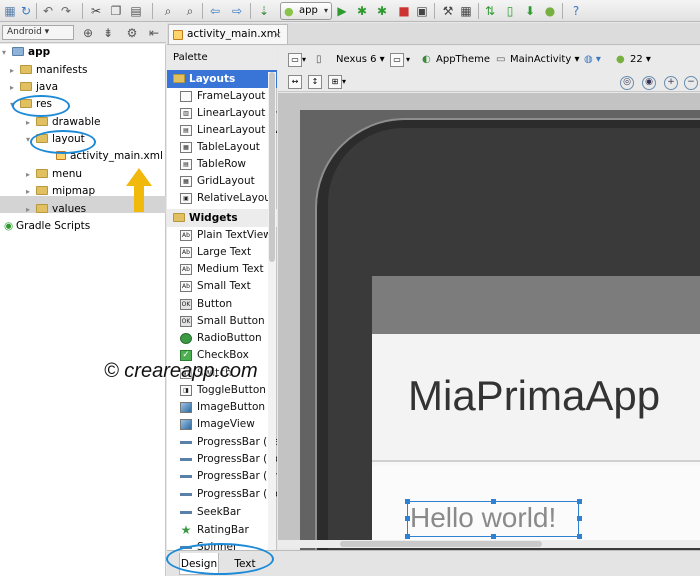  Describe the element at coordinates (627, 83) in the screenshot. I see `zoom-fit-icon: ◎` at that location.